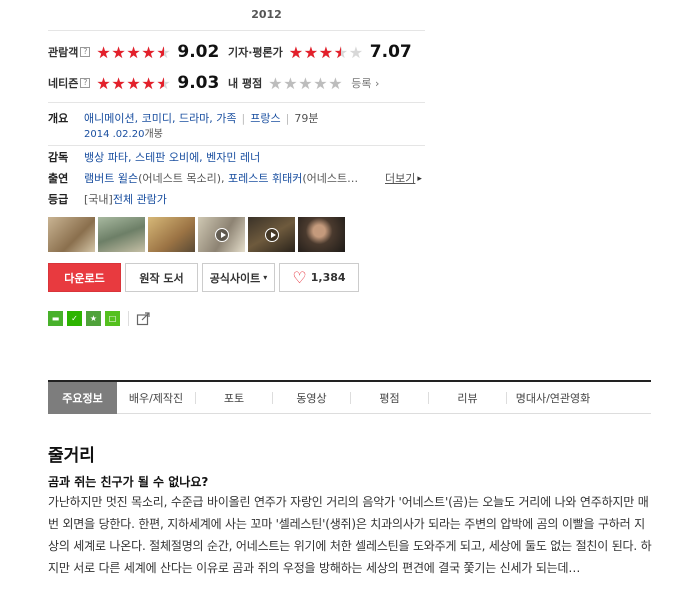 Image resolution: width=700 pixels, height=609 pixels. Describe the element at coordinates (390, 52) in the screenshot. I see `rating-score: 7.07` at that location.